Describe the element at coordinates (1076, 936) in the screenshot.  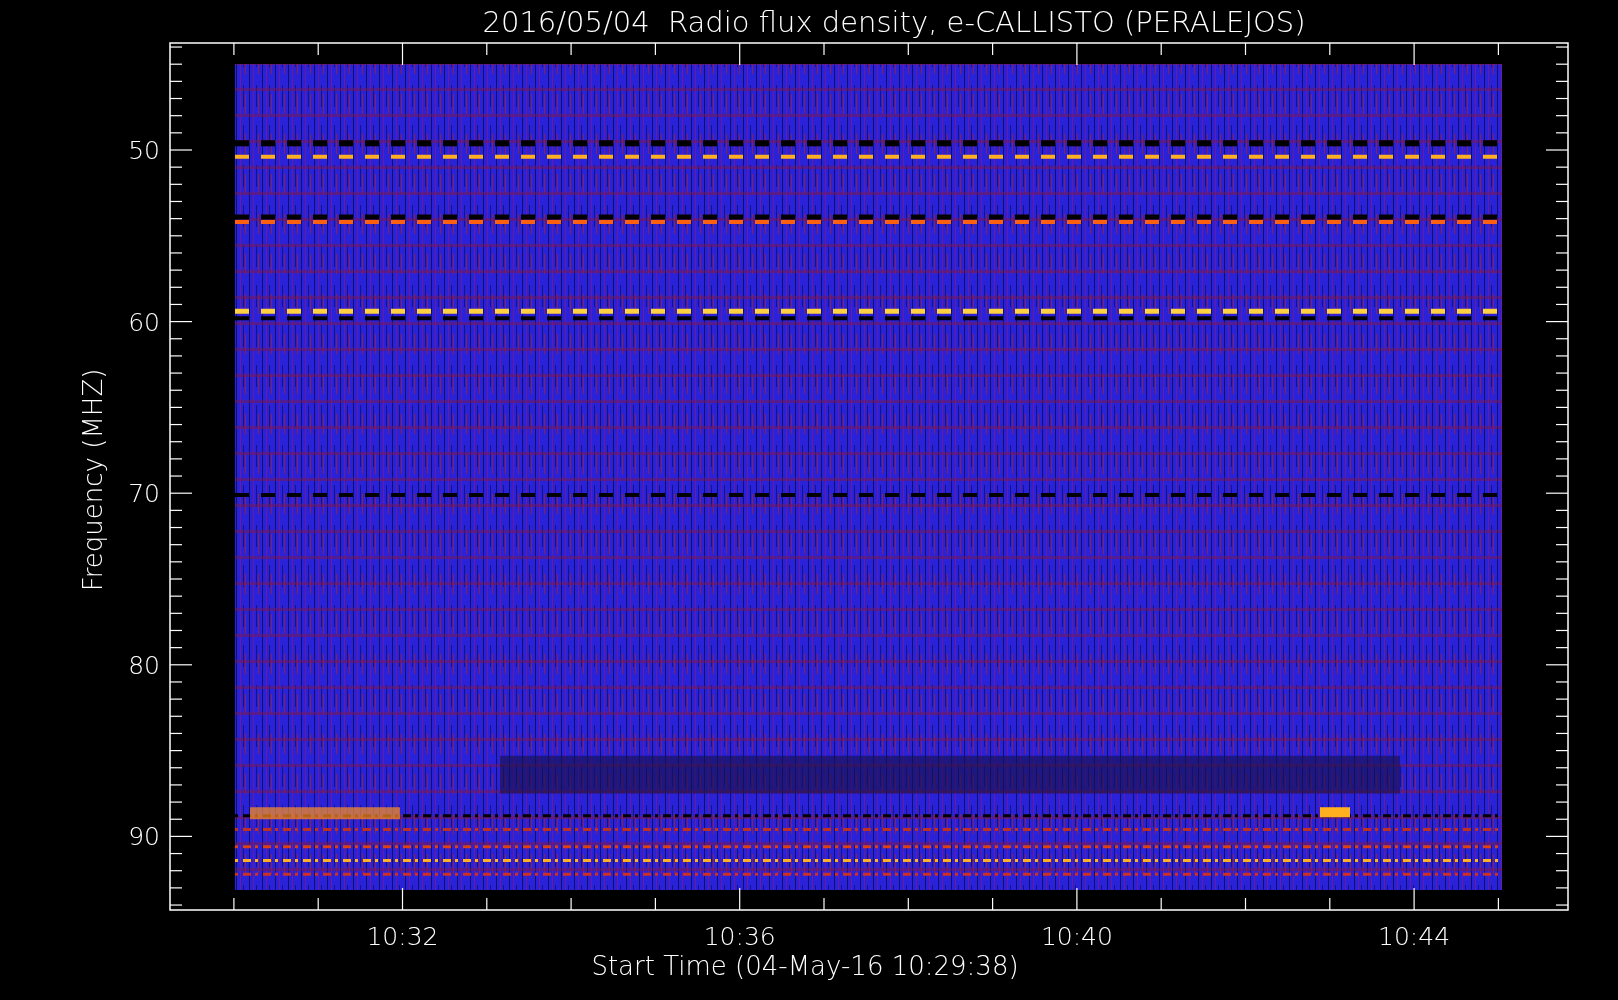
I see `x-tick-label: 10:40` at that location.